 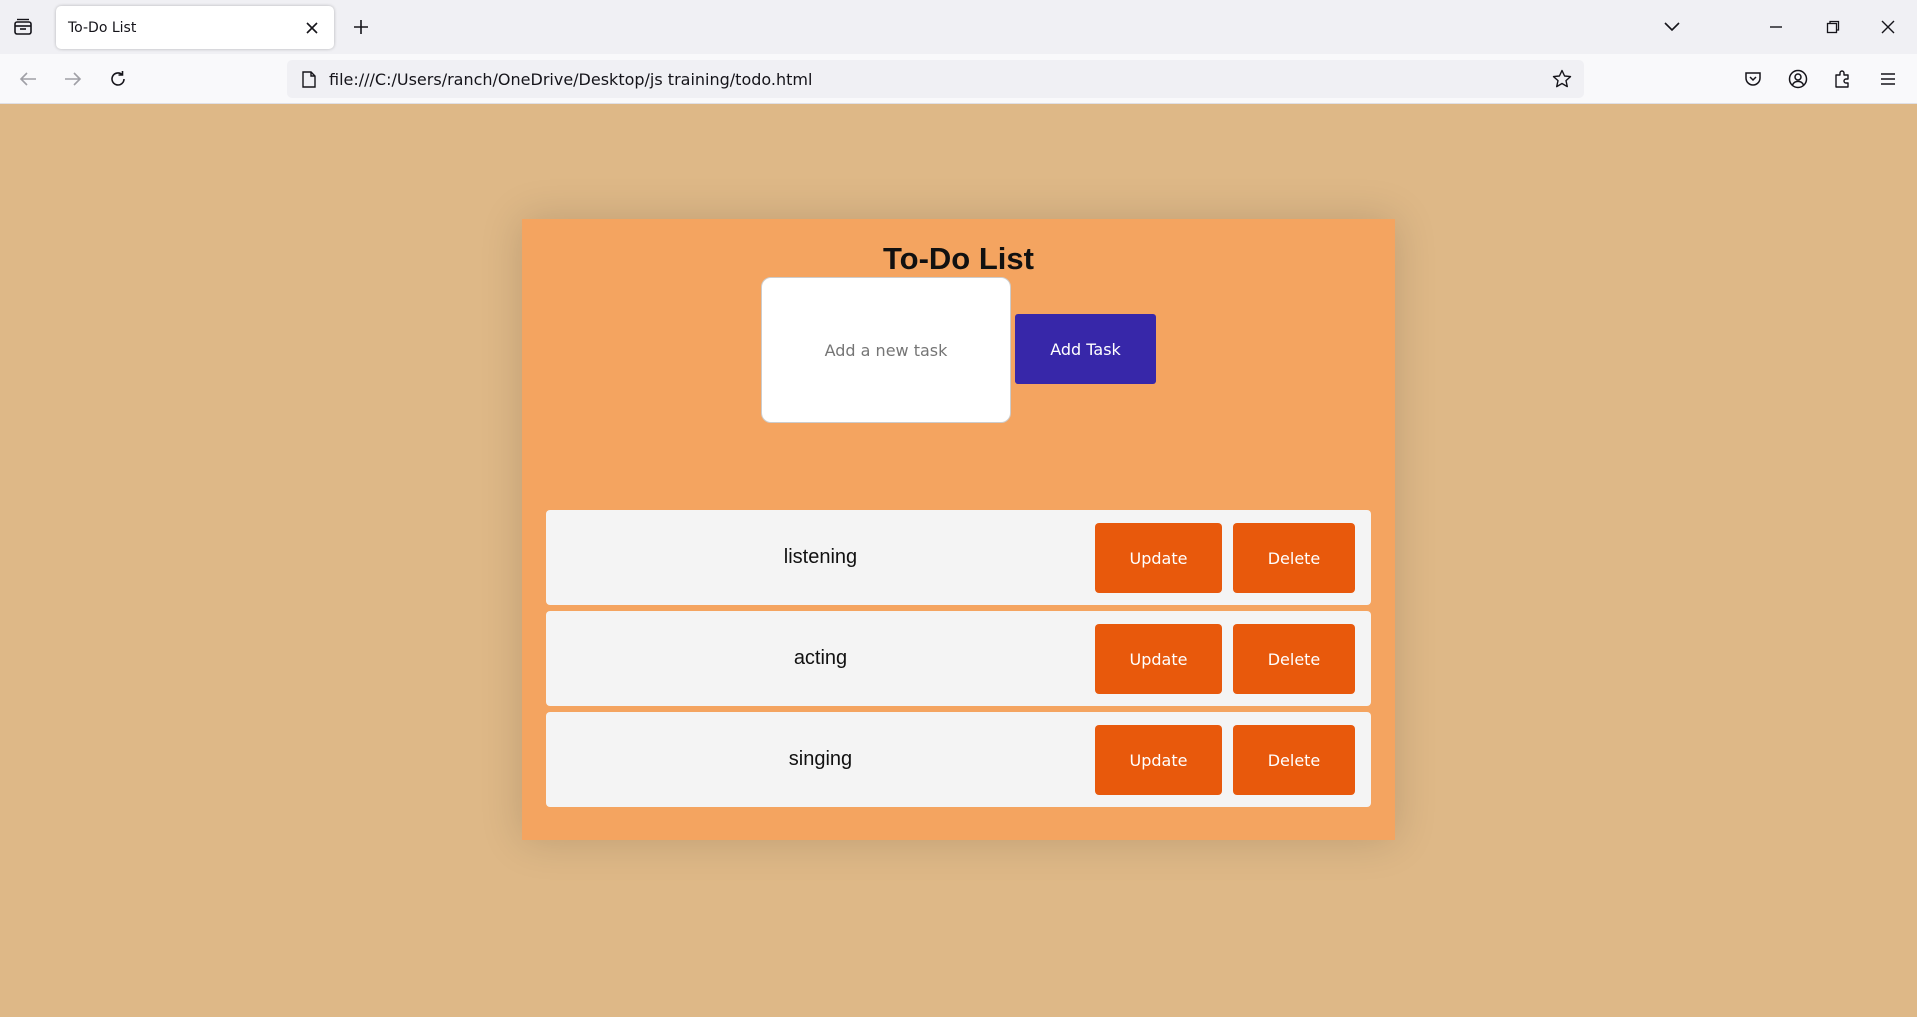 I want to click on task-text: listening, so click(x=820, y=557).